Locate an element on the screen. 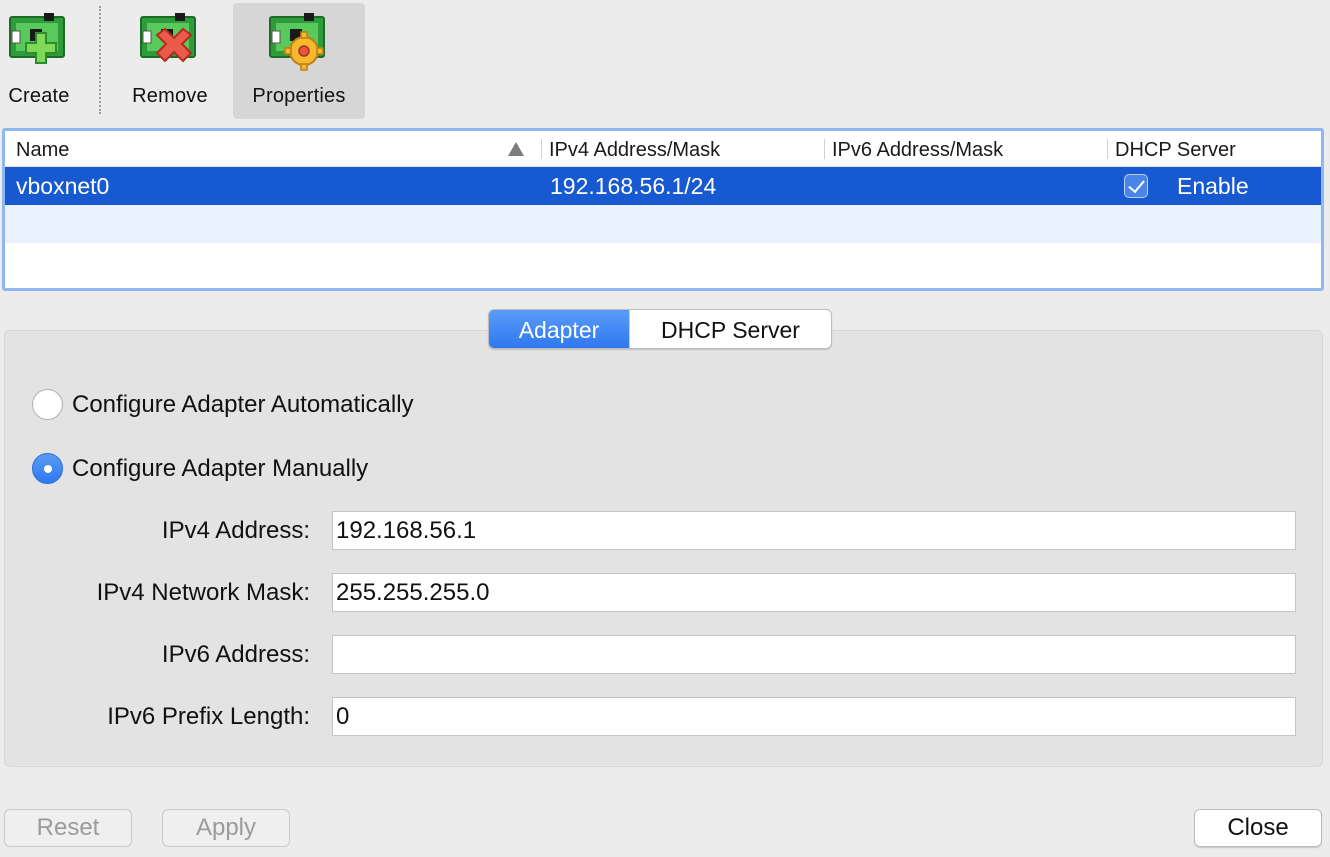 The image size is (1330, 857). create-label: Create is located at coordinates (39, 96).